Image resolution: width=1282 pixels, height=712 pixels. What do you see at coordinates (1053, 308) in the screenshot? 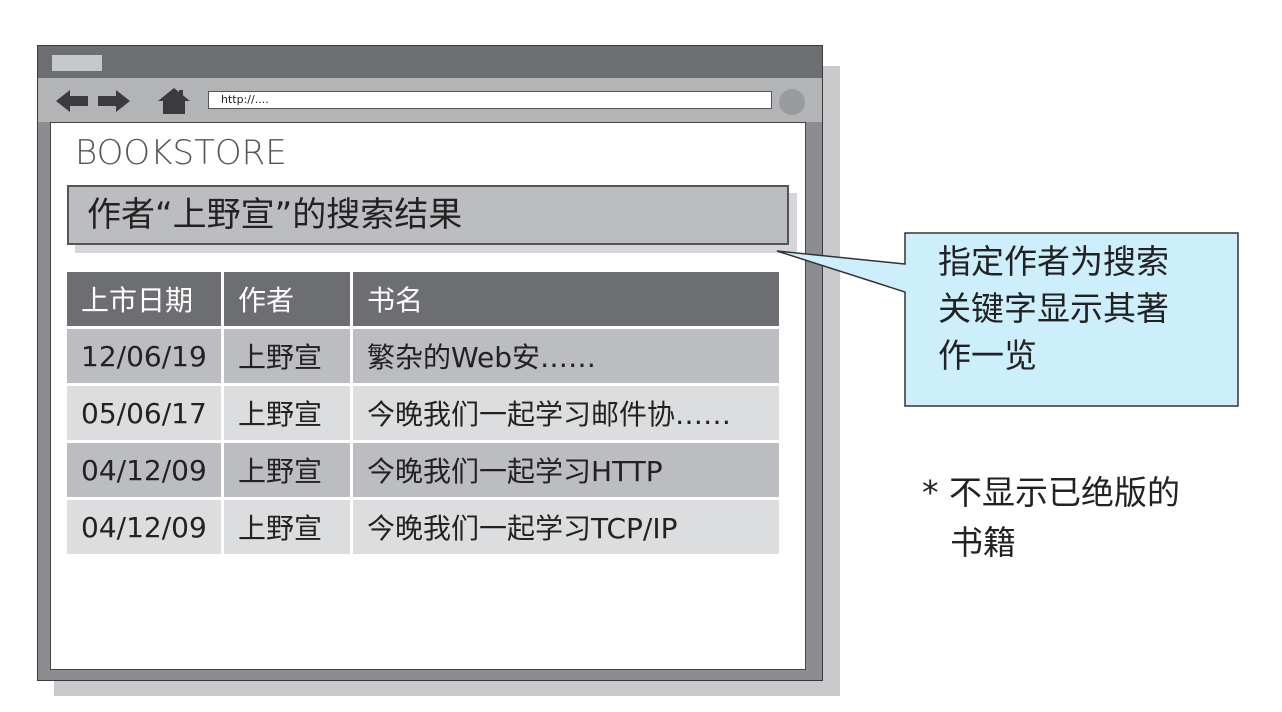
I see `callout-line: 关键字显示其著` at bounding box center [1053, 308].